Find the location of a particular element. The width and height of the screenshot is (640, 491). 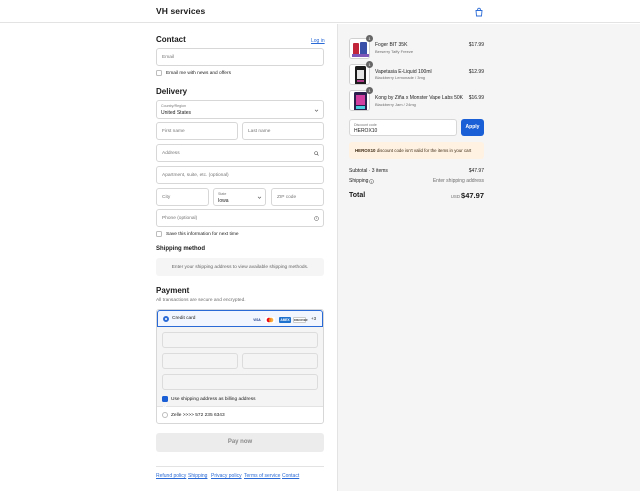

cart-item-price: $12.99 is located at coordinates (476, 72).